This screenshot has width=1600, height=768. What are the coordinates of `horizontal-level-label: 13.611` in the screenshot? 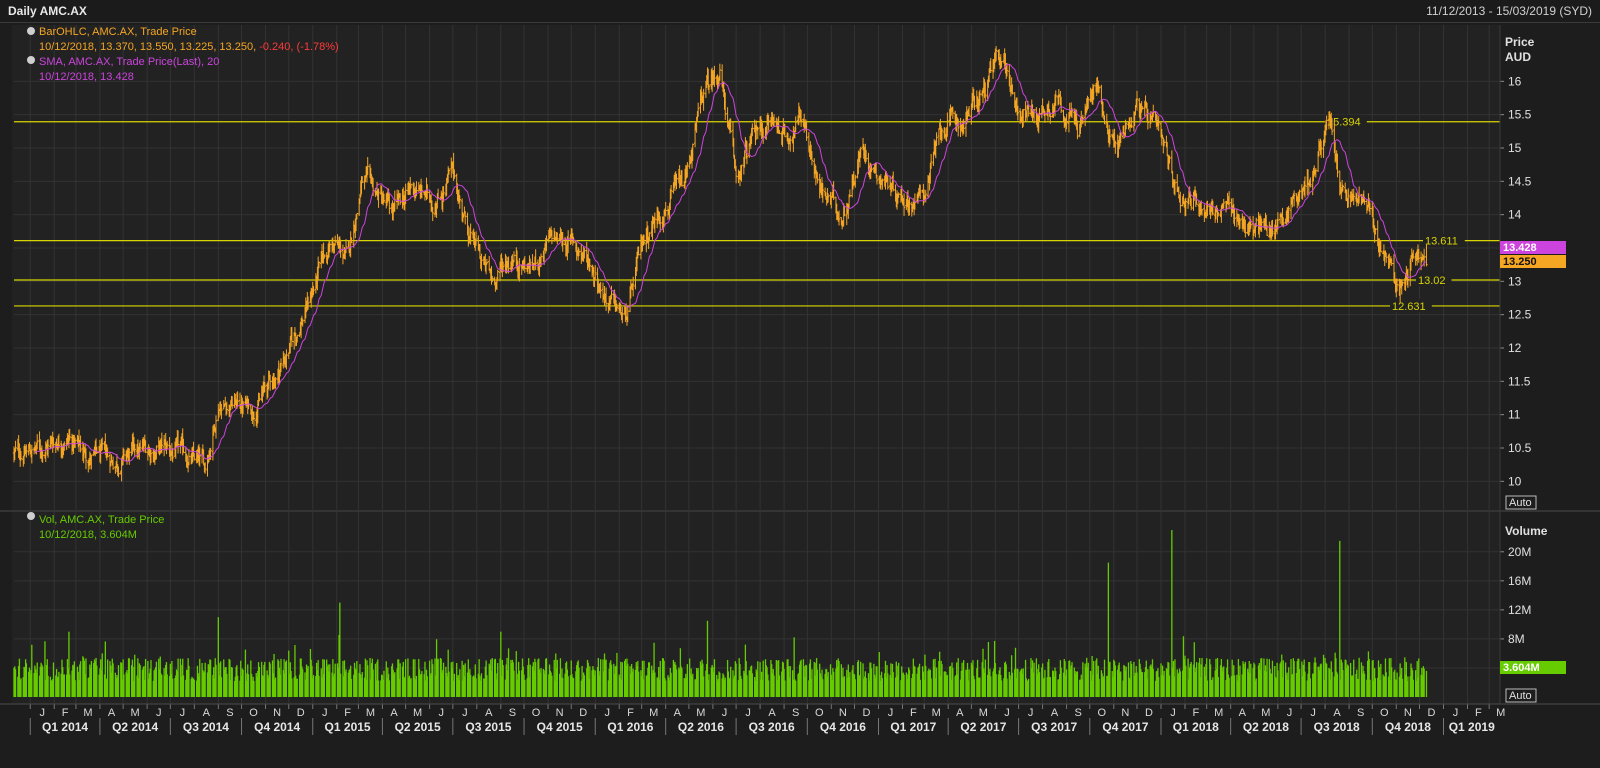 It's located at (1441, 242).